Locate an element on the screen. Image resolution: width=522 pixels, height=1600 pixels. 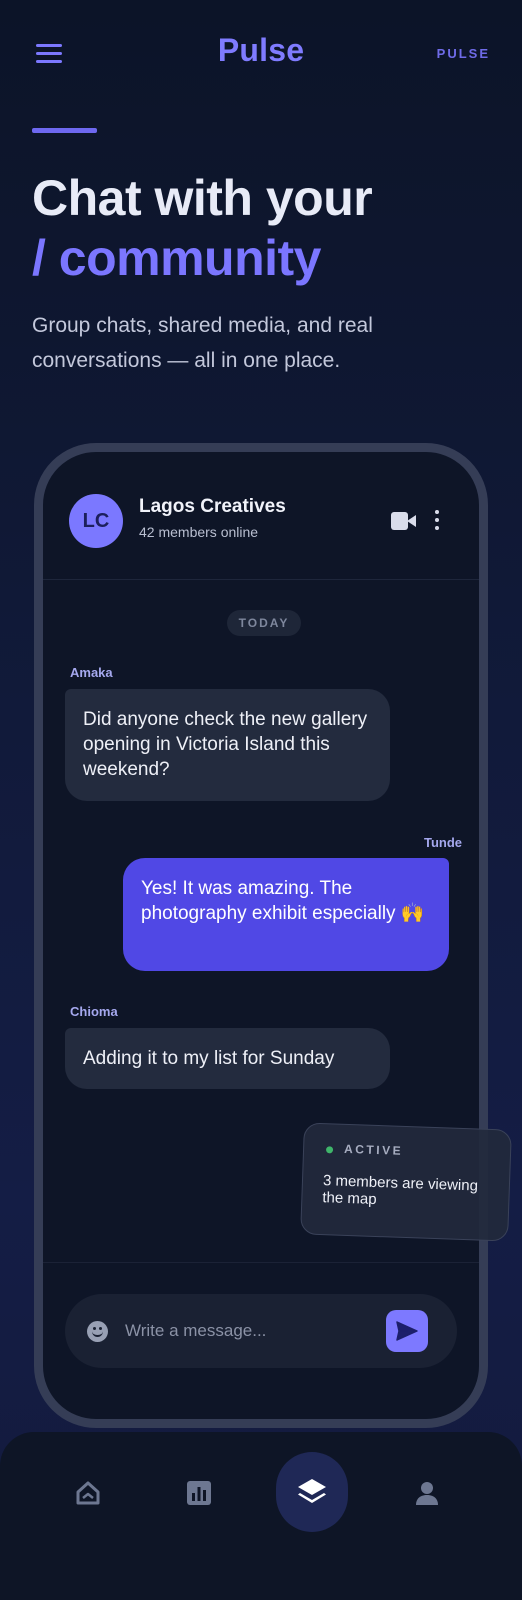
more-options-icon is located at coordinates (437, 520).